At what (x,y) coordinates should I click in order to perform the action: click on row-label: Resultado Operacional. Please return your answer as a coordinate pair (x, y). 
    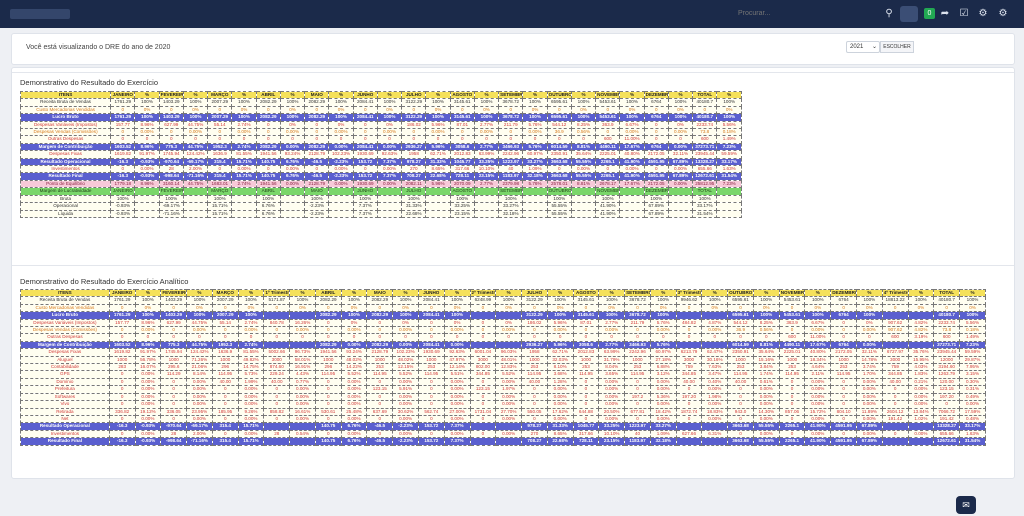
    Looking at the image, I should click on (65, 162).